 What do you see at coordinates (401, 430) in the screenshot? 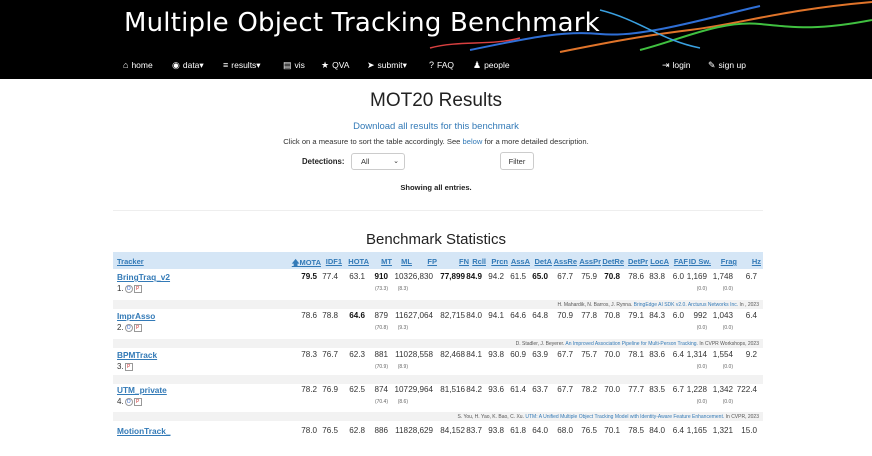
I see `table-cell: 118` at bounding box center [401, 430].